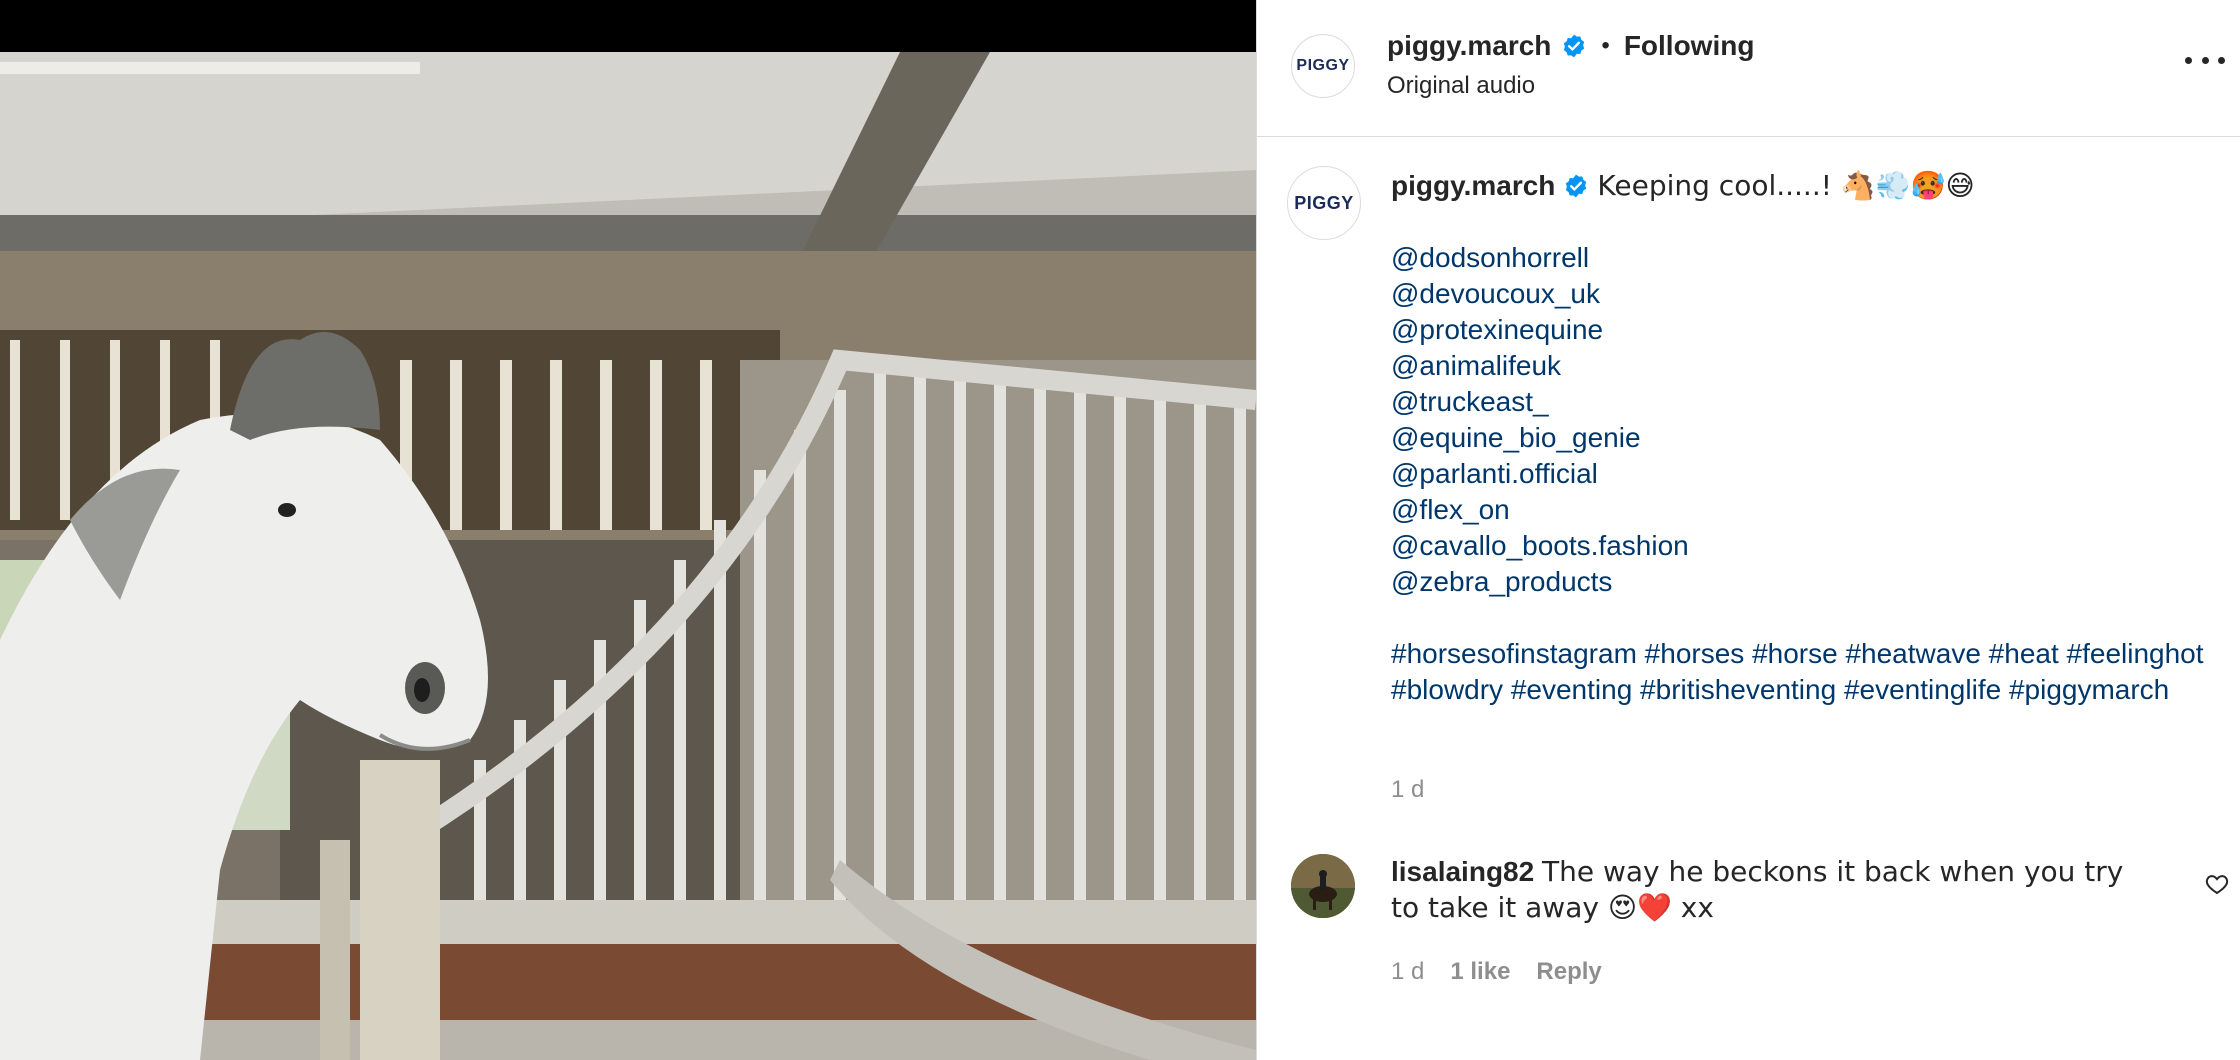  What do you see at coordinates (1801, 546) in the screenshot?
I see `mention-link: @cavallo_boots.fashion` at bounding box center [1801, 546].